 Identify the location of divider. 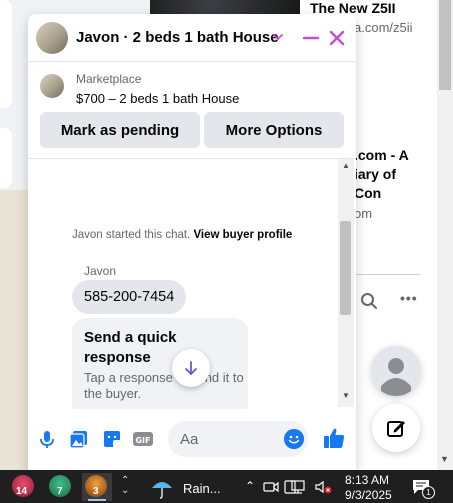
(387, 274).